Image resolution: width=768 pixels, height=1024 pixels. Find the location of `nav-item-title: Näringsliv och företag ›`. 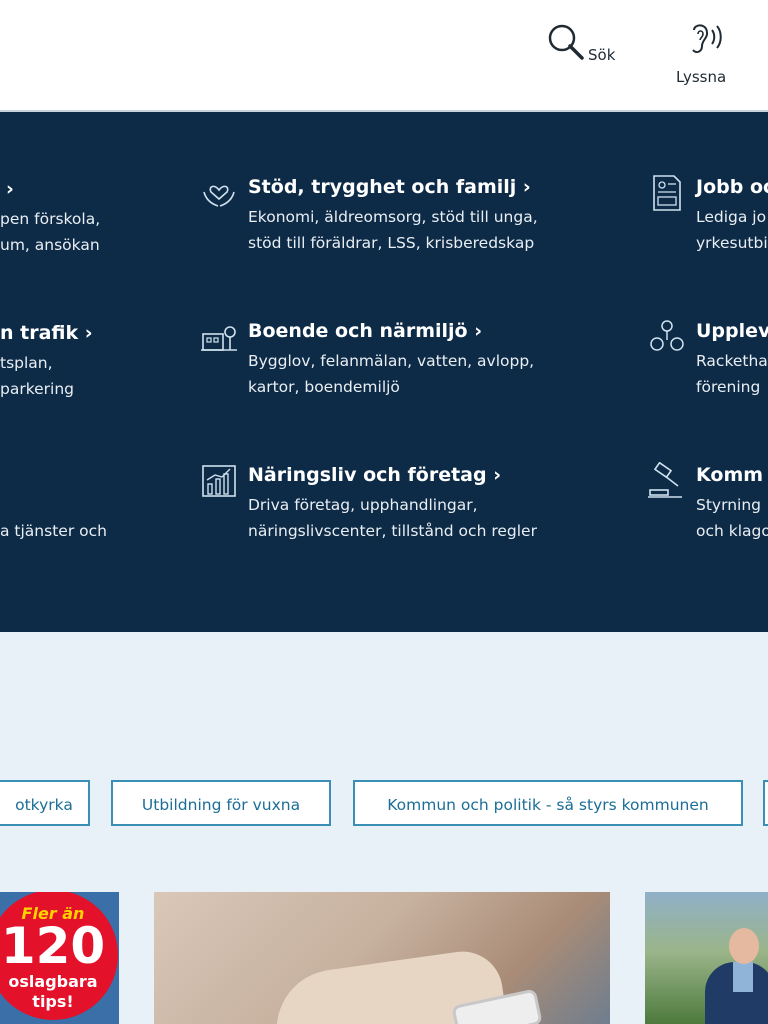

nav-item-title: Näringsliv och företag › is located at coordinates (374, 475).